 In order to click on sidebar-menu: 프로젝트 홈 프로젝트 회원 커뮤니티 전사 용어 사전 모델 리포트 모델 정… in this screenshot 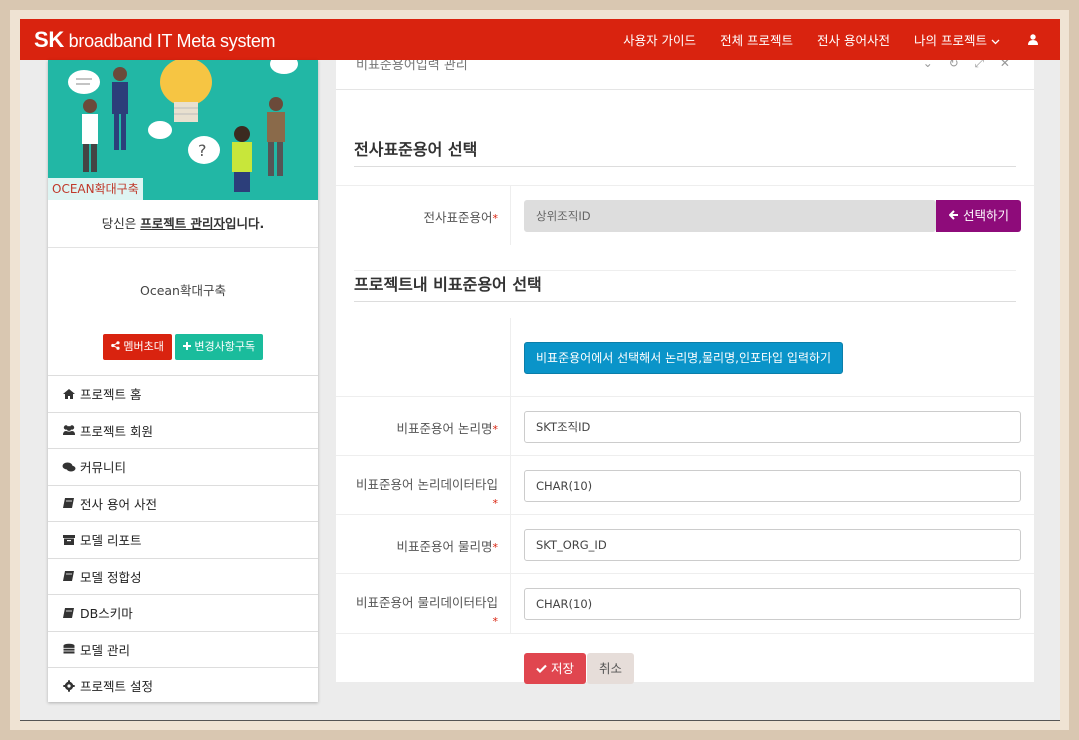, I will do `click(183, 539)`.